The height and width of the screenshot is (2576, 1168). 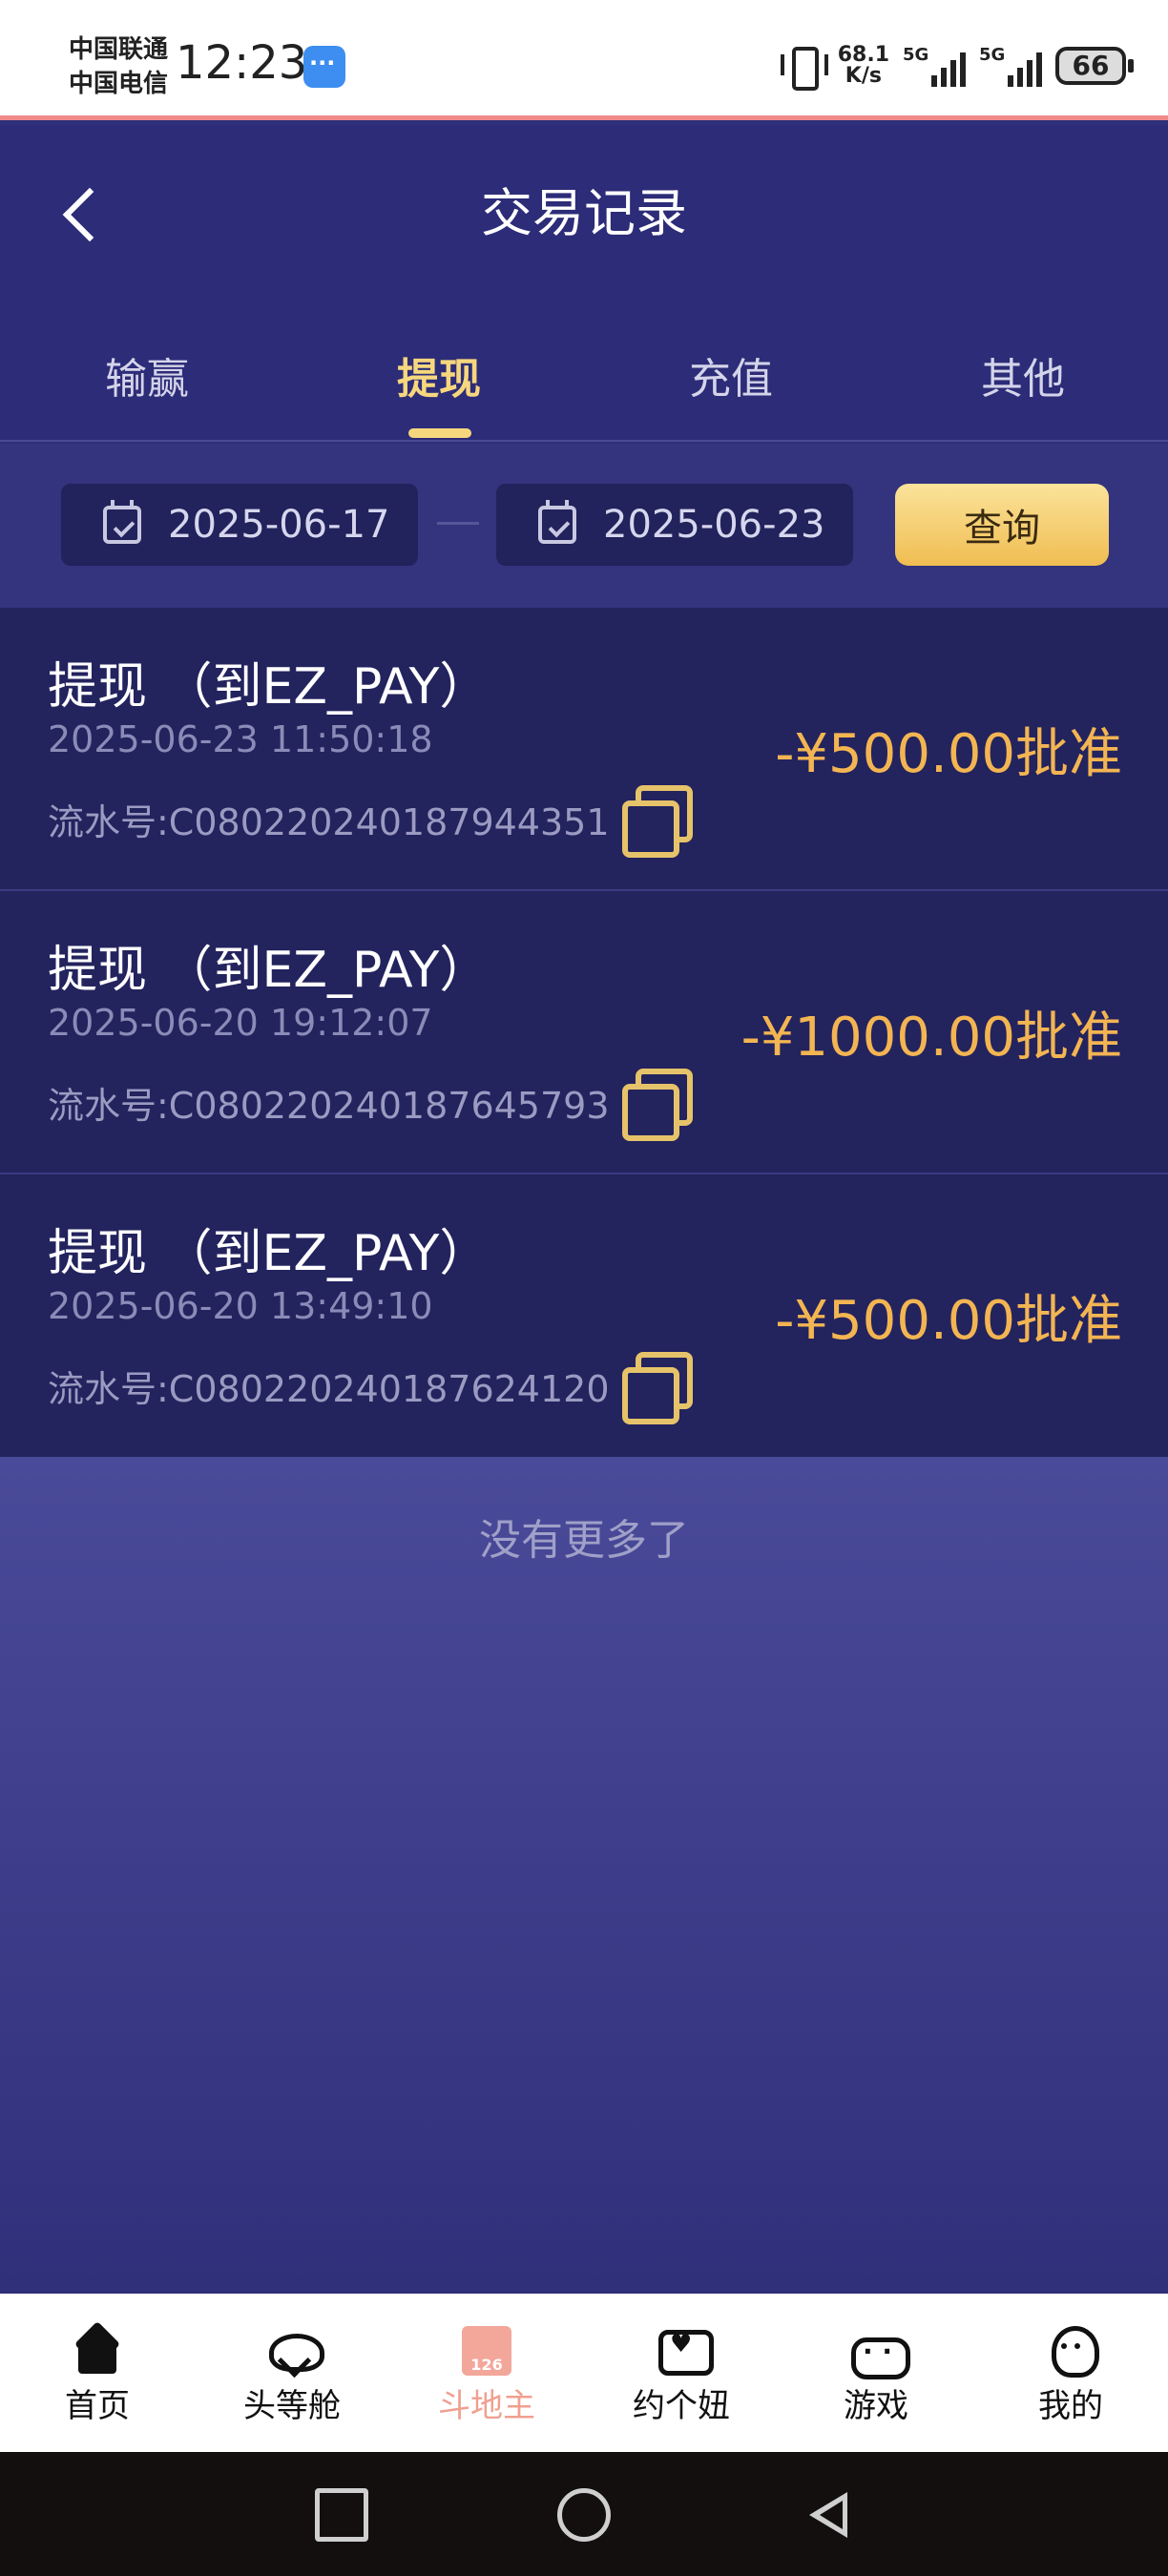 What do you see at coordinates (584, 379) in the screenshot?
I see `record-type-tabs: 输赢 提现 充值 其他` at bounding box center [584, 379].